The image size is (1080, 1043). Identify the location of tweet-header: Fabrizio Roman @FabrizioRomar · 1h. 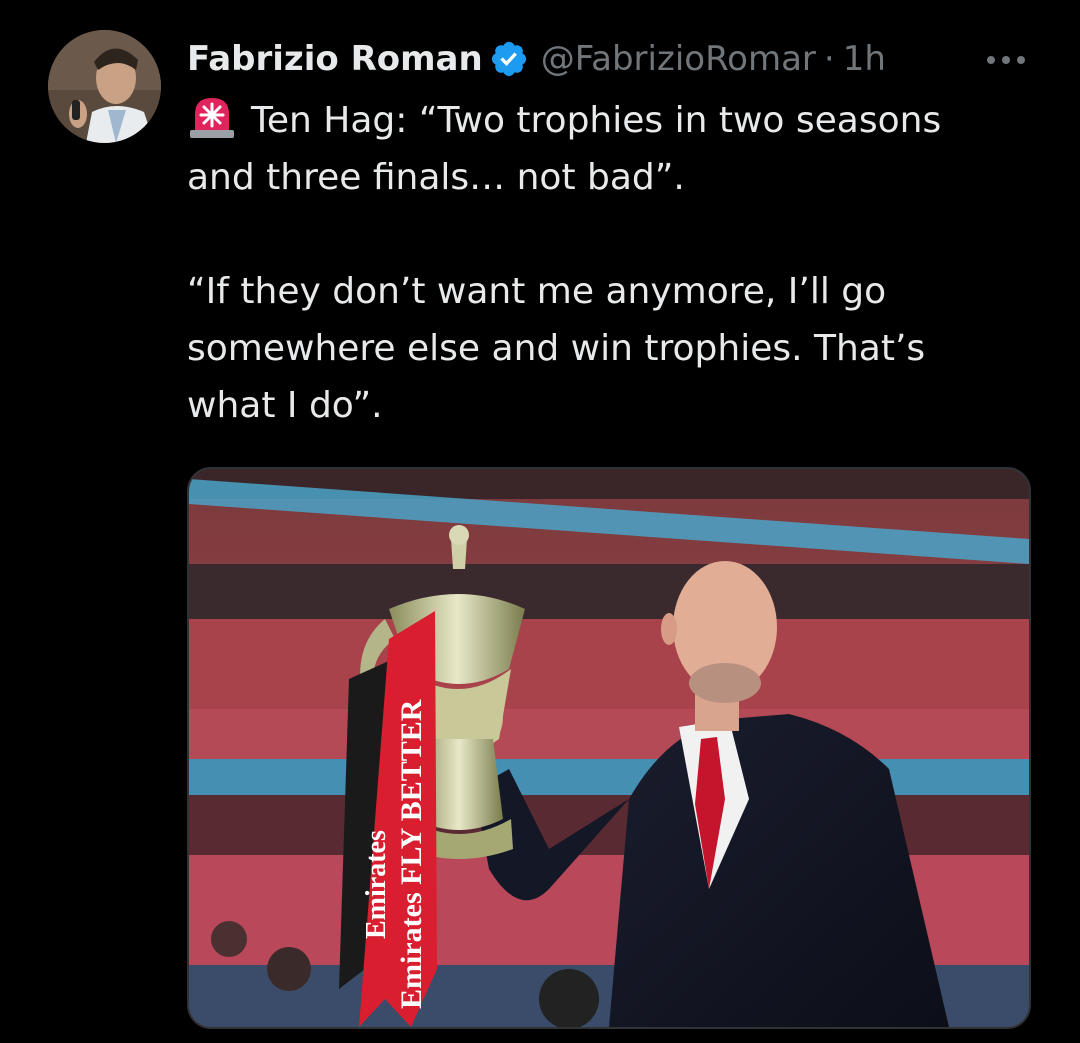
(536, 59).